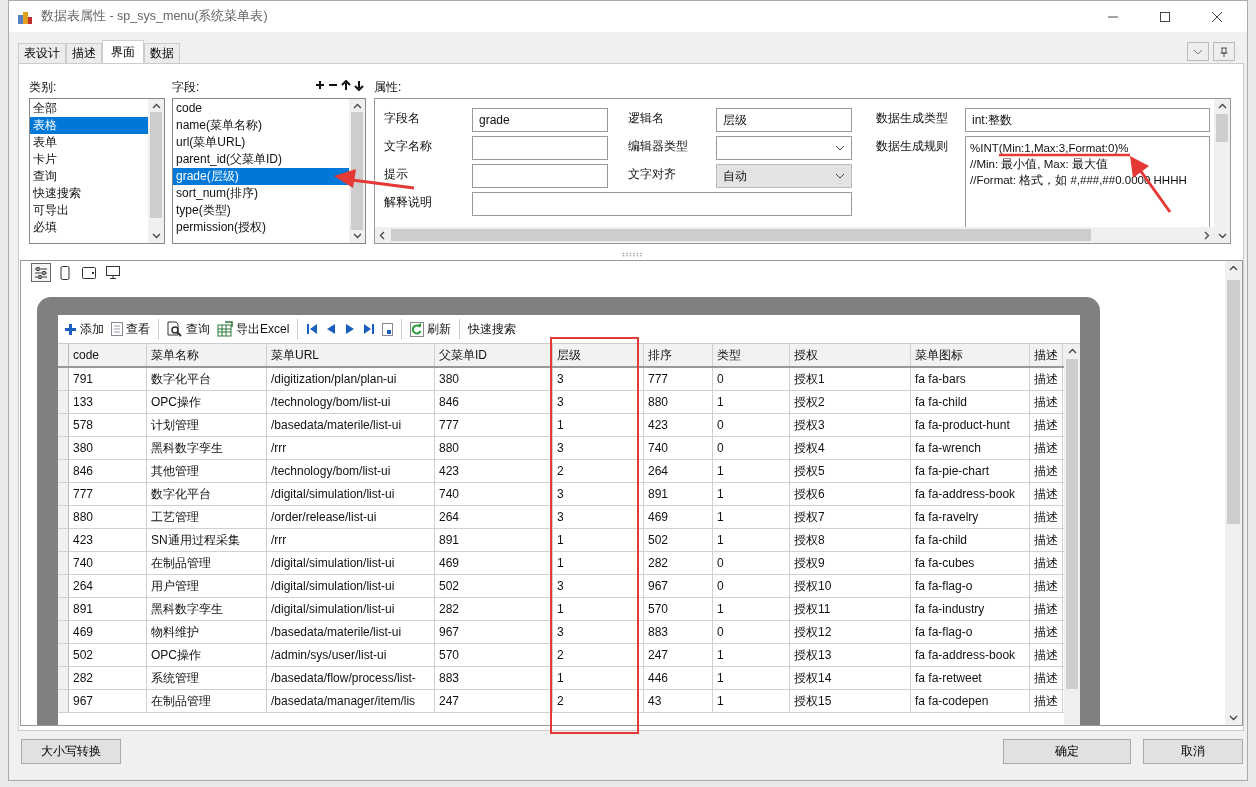 Image resolution: width=1256 pixels, height=787 pixels. I want to click on tab: 数据, so click(162, 53).